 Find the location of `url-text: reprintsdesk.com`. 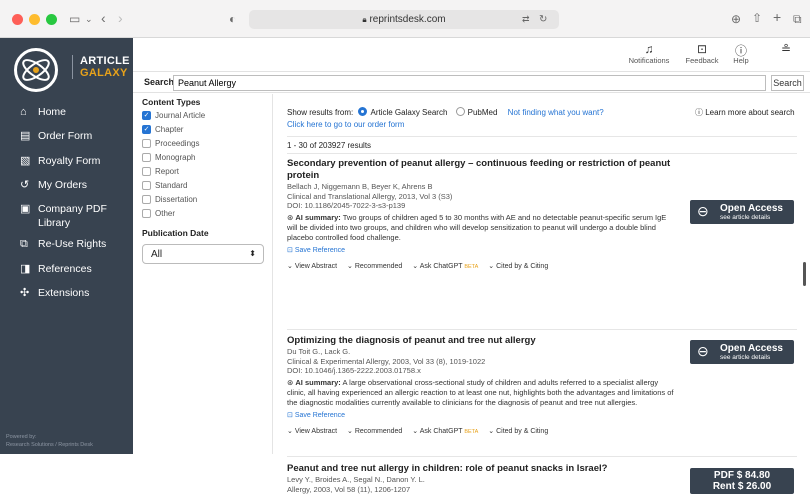

url-text: reprintsdesk.com is located at coordinates (407, 19).